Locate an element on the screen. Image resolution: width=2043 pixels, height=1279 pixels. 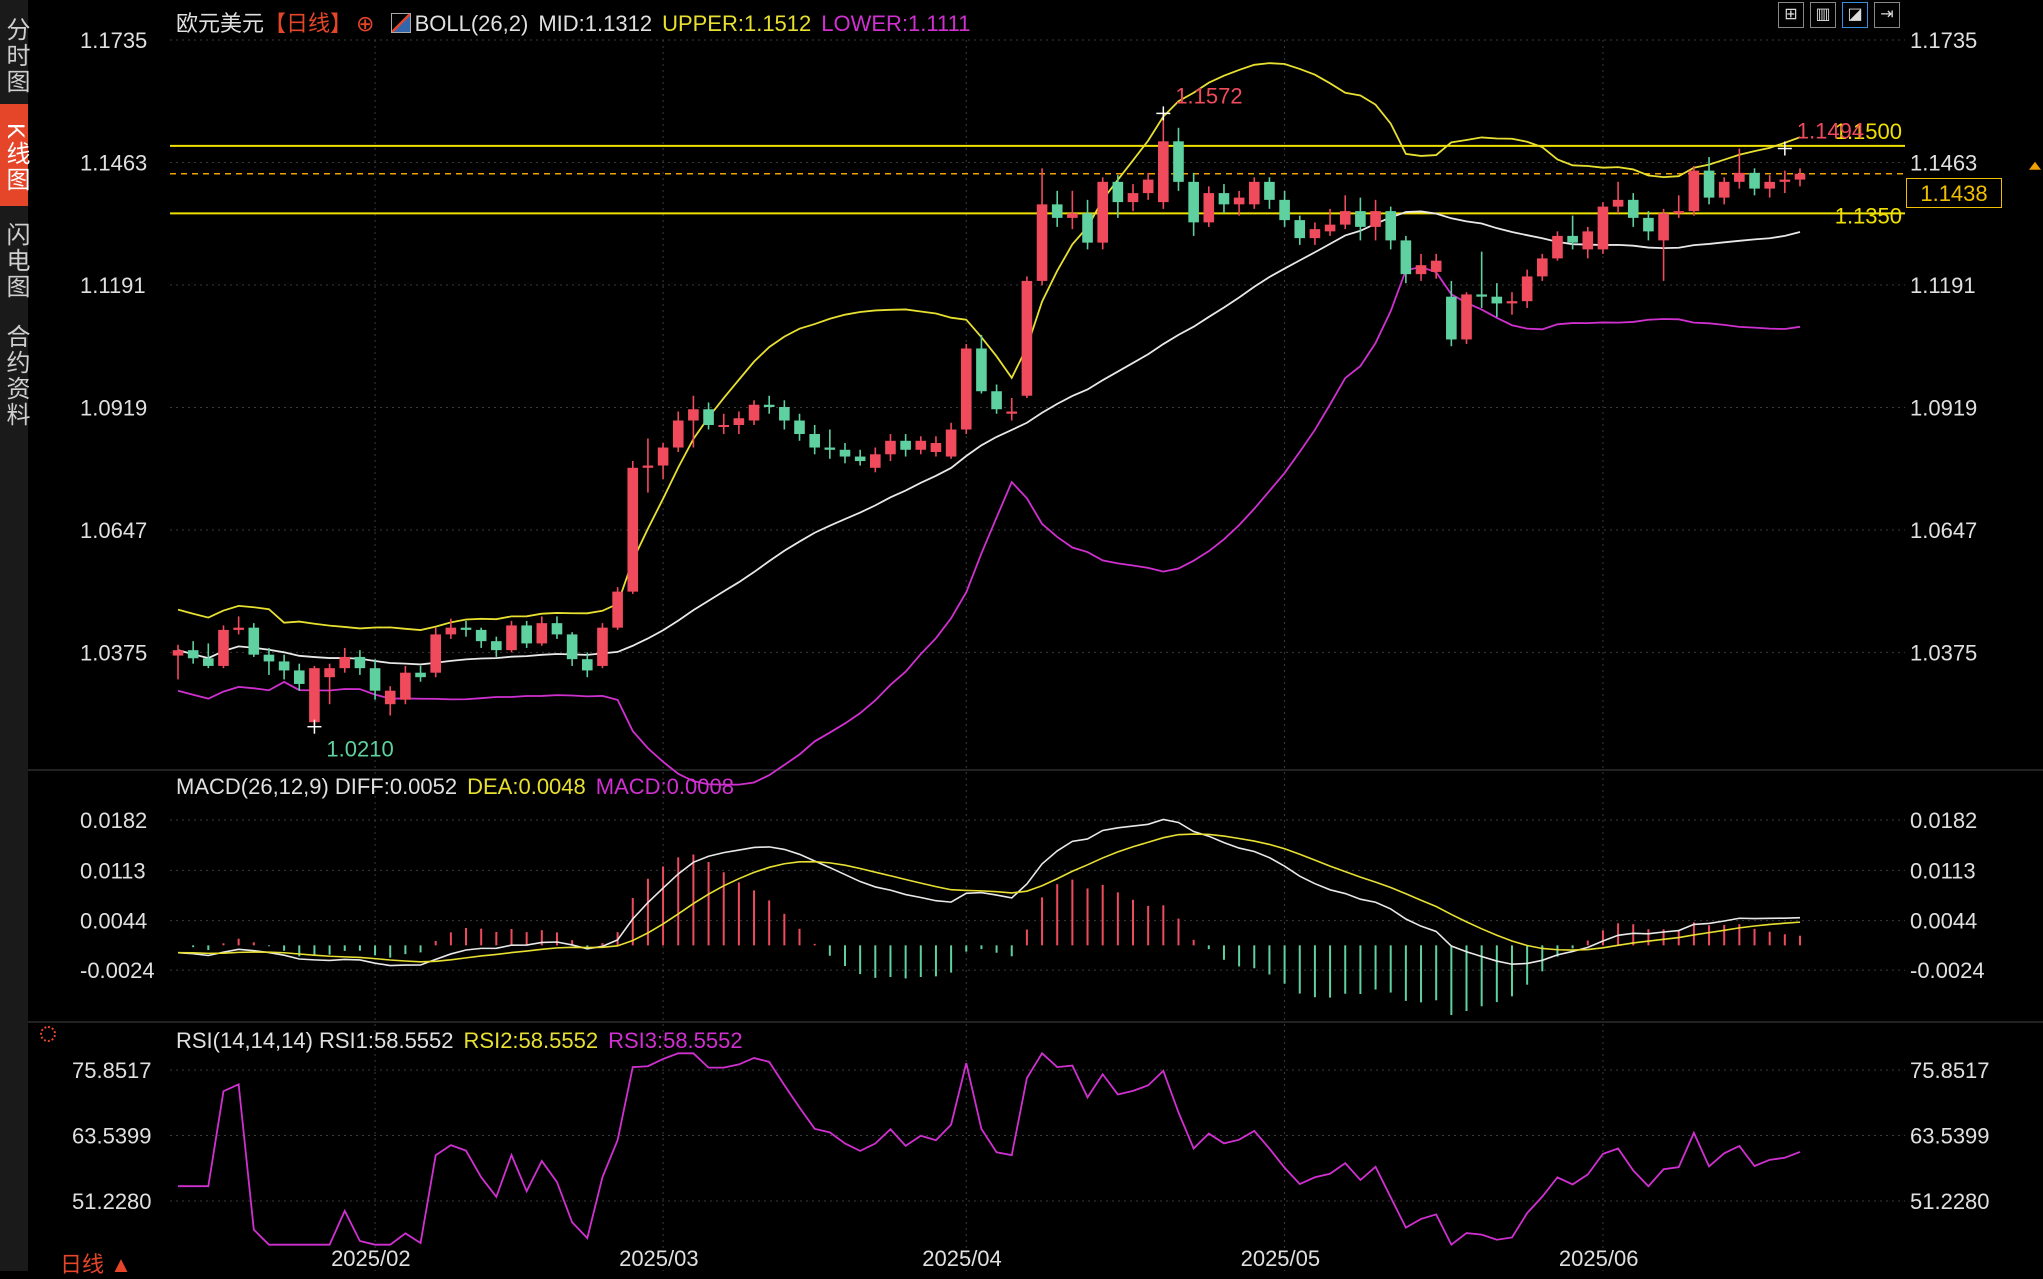
date-tick-label: 2025/03 is located at coordinates (659, 1258).